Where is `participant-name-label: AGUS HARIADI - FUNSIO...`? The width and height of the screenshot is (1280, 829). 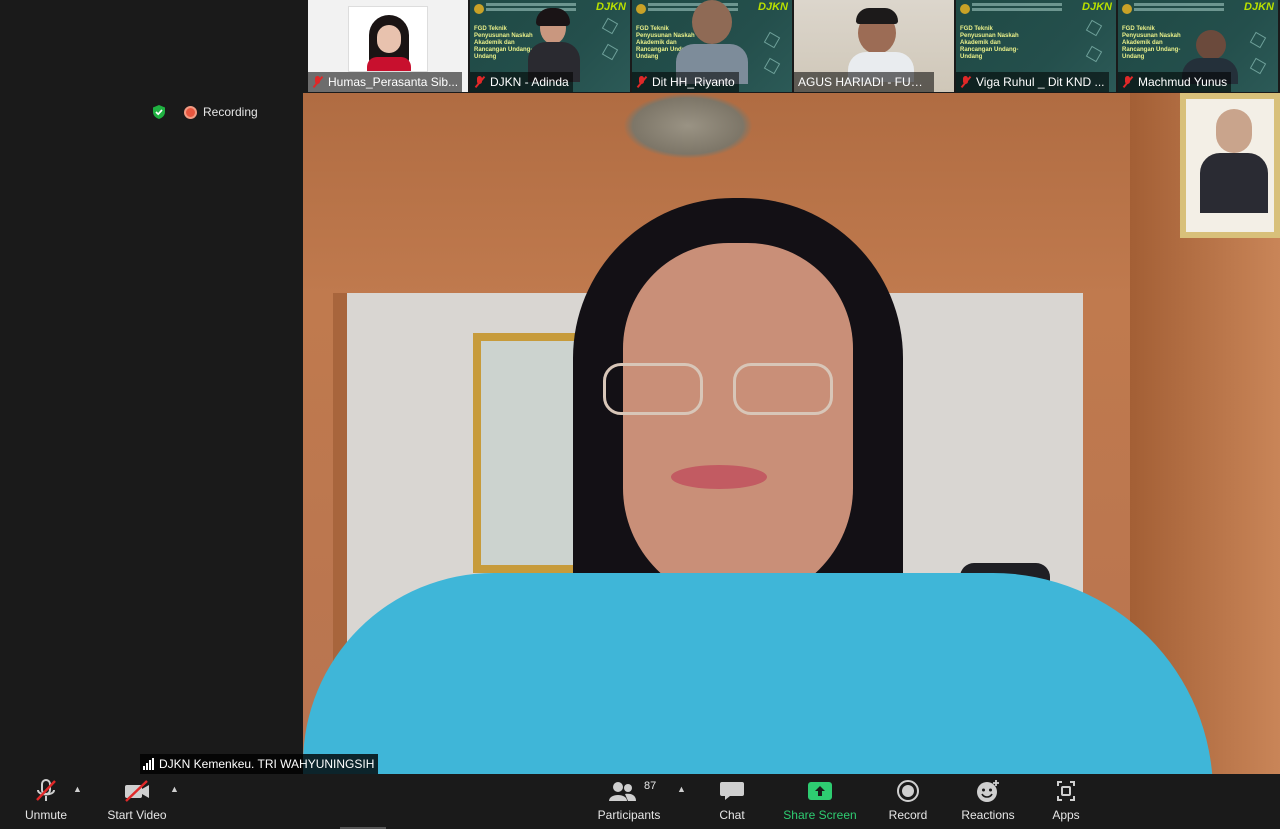
participant-name-label: AGUS HARIADI - FUNSIO... is located at coordinates (864, 82).